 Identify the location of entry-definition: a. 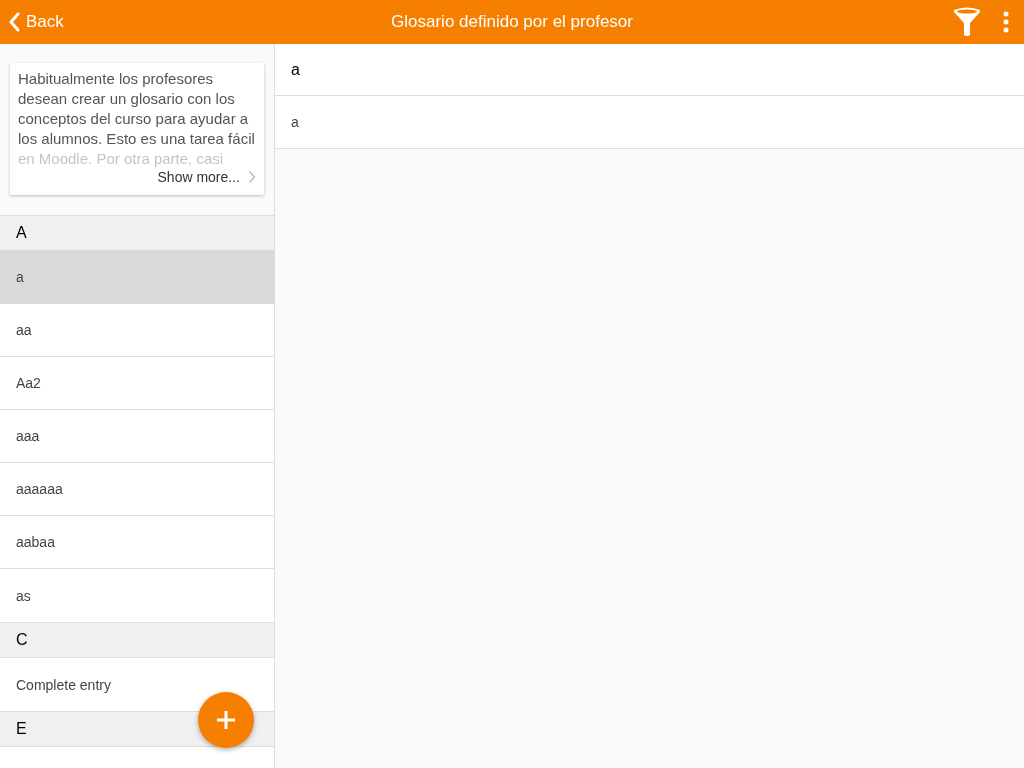
(649, 122).